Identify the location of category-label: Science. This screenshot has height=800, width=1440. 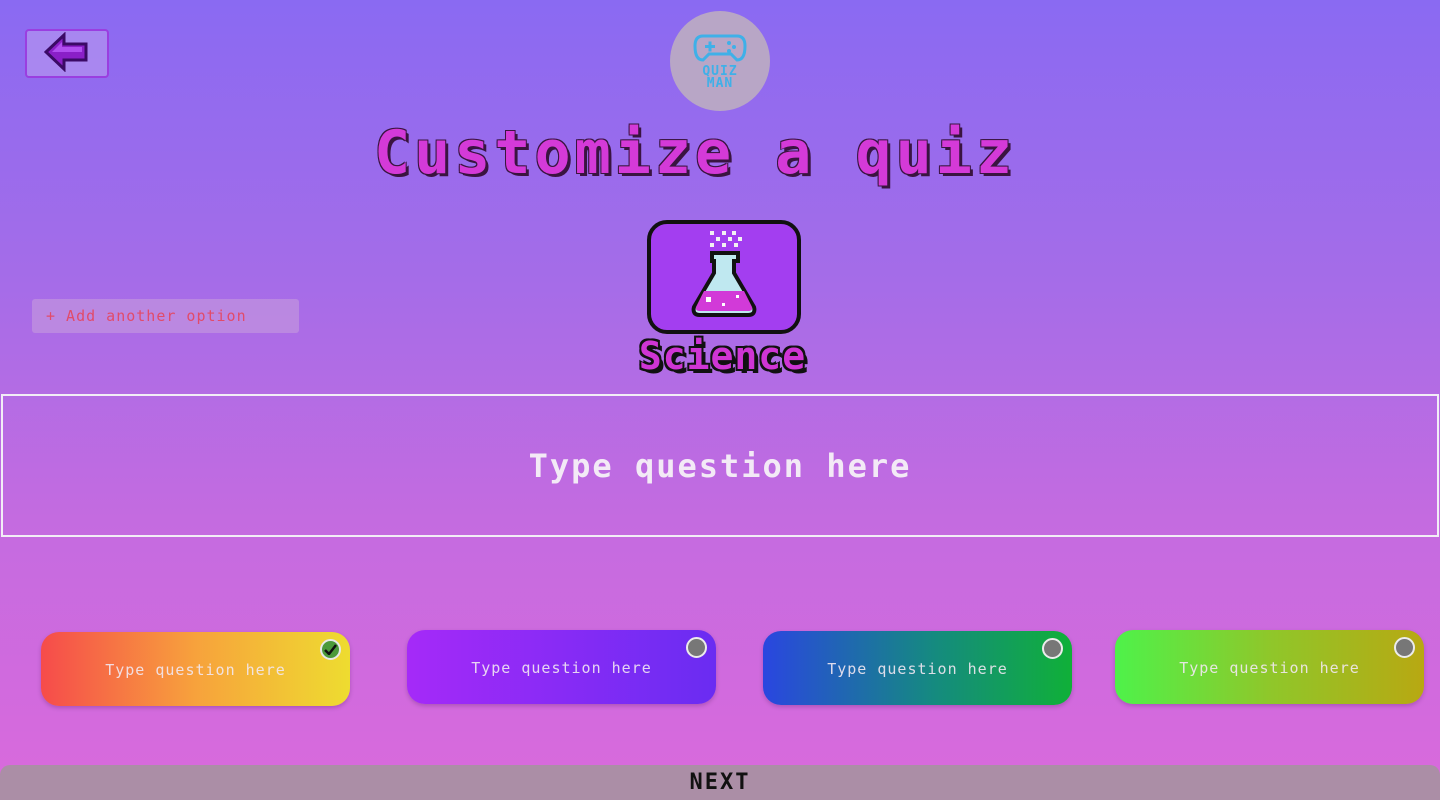
(722, 356).